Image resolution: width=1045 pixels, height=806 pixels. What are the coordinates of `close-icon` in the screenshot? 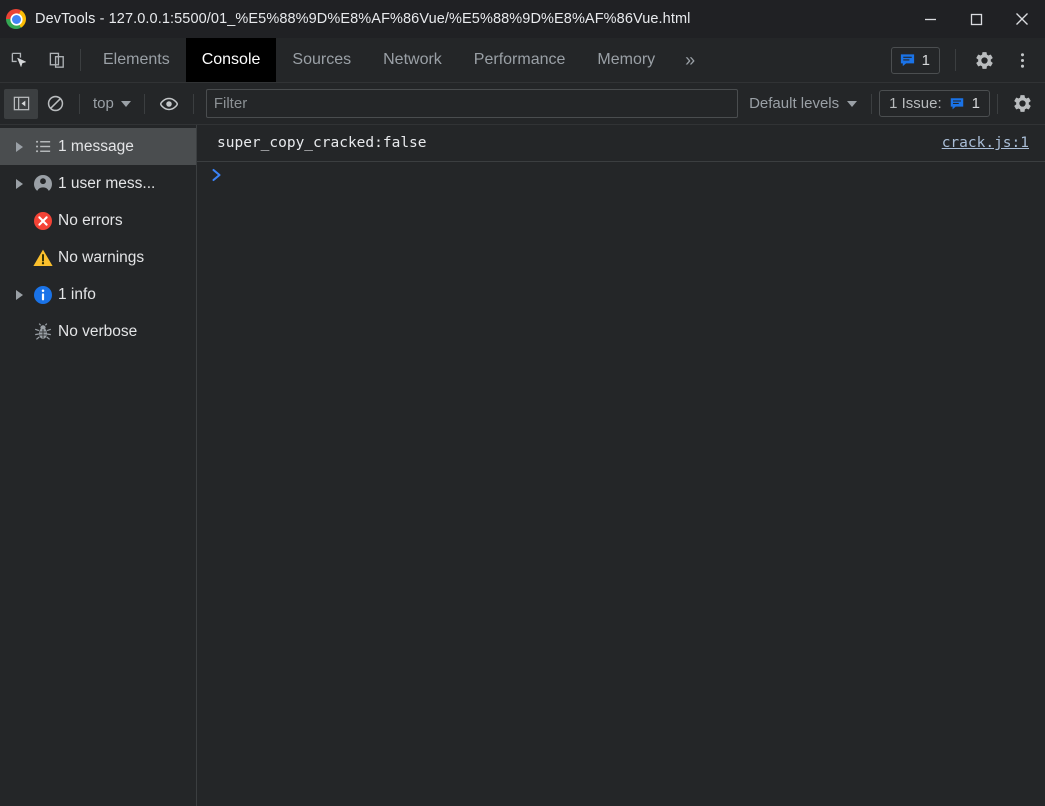 It's located at (1022, 19).